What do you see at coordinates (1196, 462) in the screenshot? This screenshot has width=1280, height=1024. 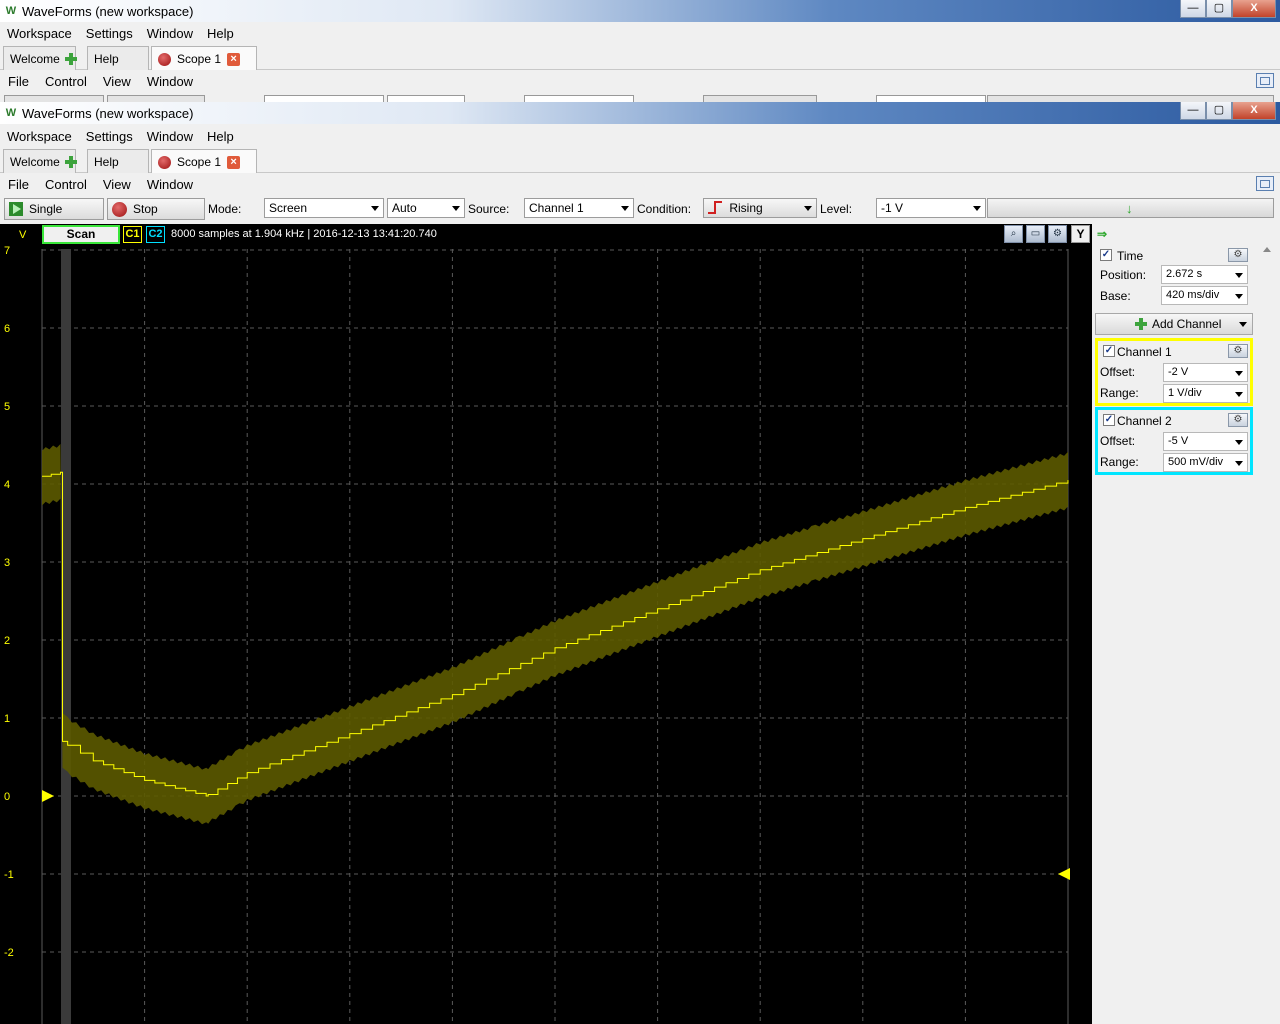 I see `channel-2-range-value: 500 mV/div` at bounding box center [1196, 462].